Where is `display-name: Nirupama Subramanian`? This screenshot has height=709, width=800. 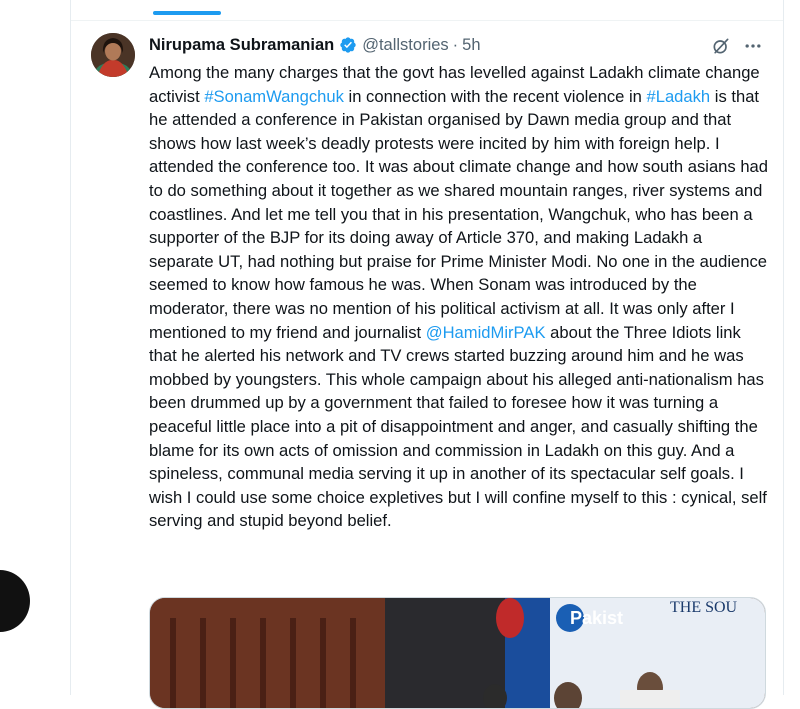 display-name: Nirupama Subramanian is located at coordinates (241, 45).